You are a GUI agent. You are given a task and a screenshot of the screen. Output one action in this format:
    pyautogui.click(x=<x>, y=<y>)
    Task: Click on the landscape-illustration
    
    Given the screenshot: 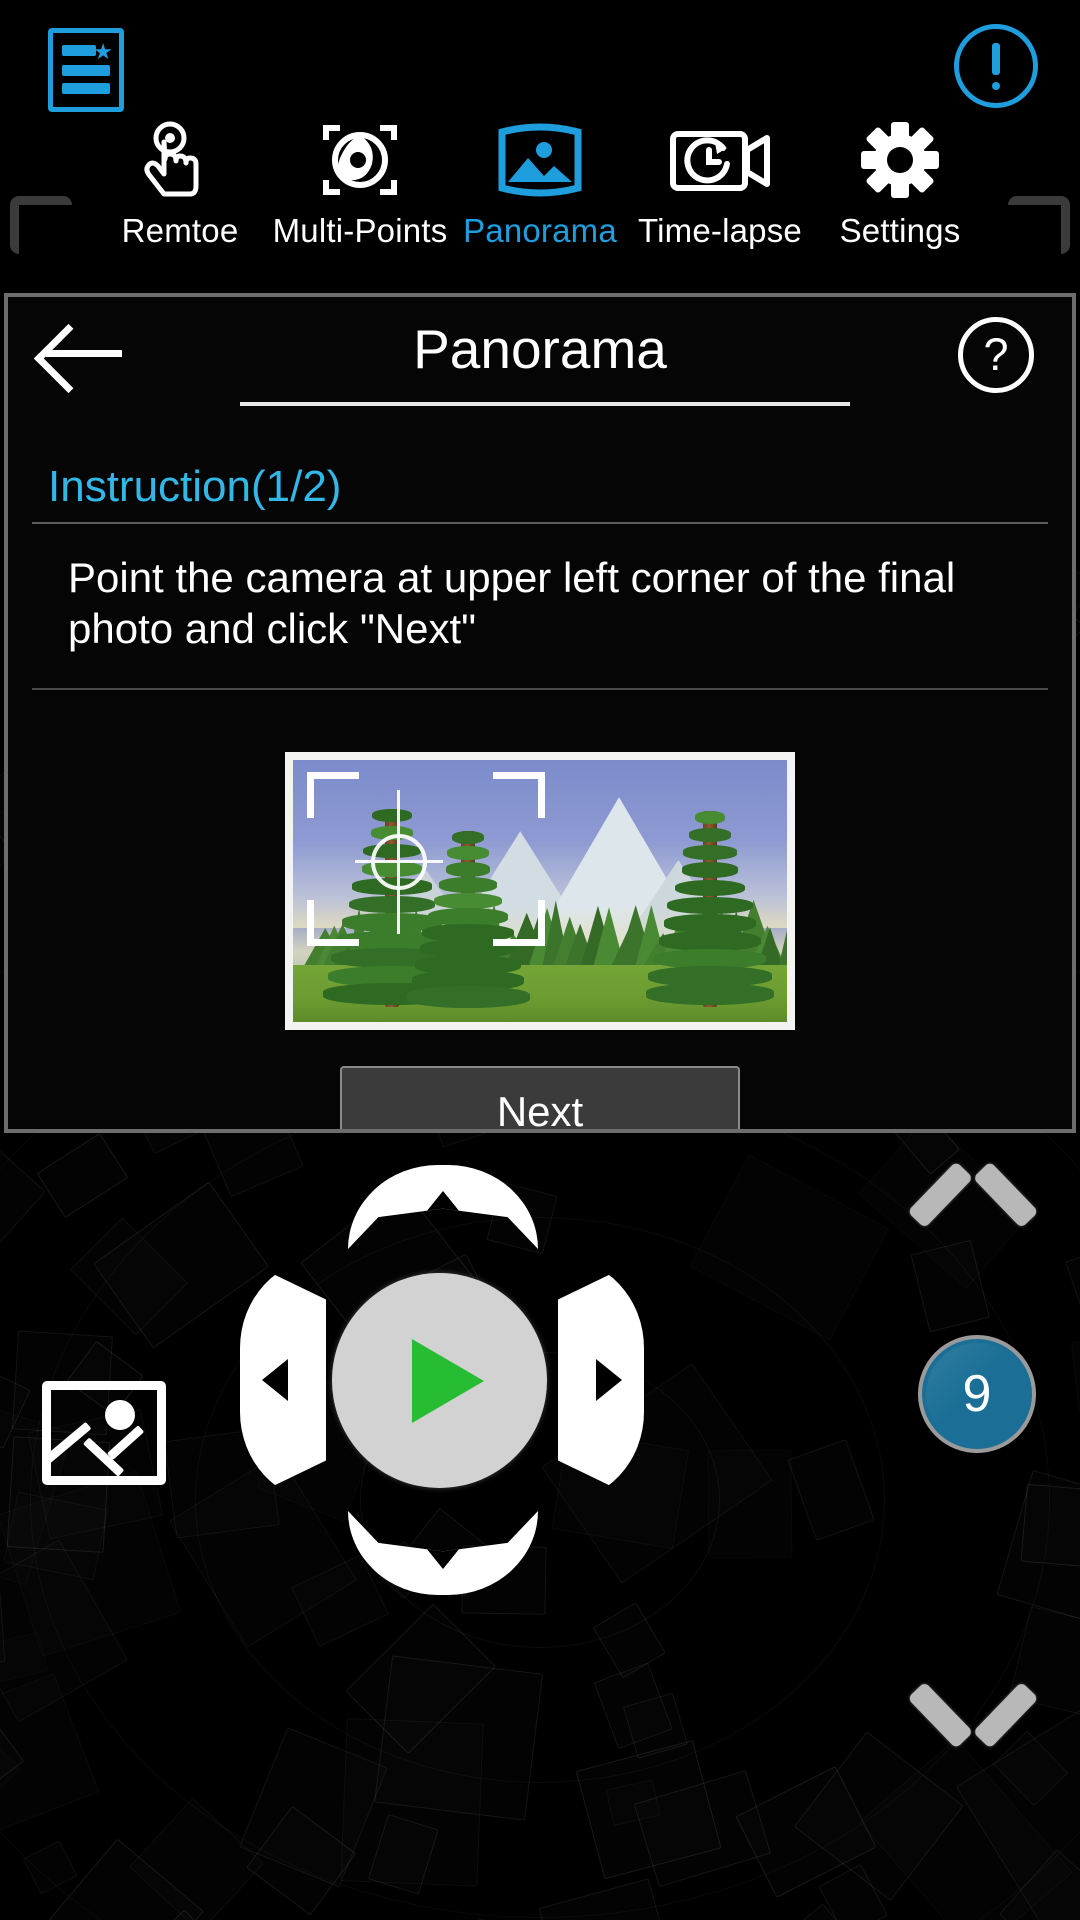 What is the action you would take?
    pyautogui.click(x=540, y=891)
    